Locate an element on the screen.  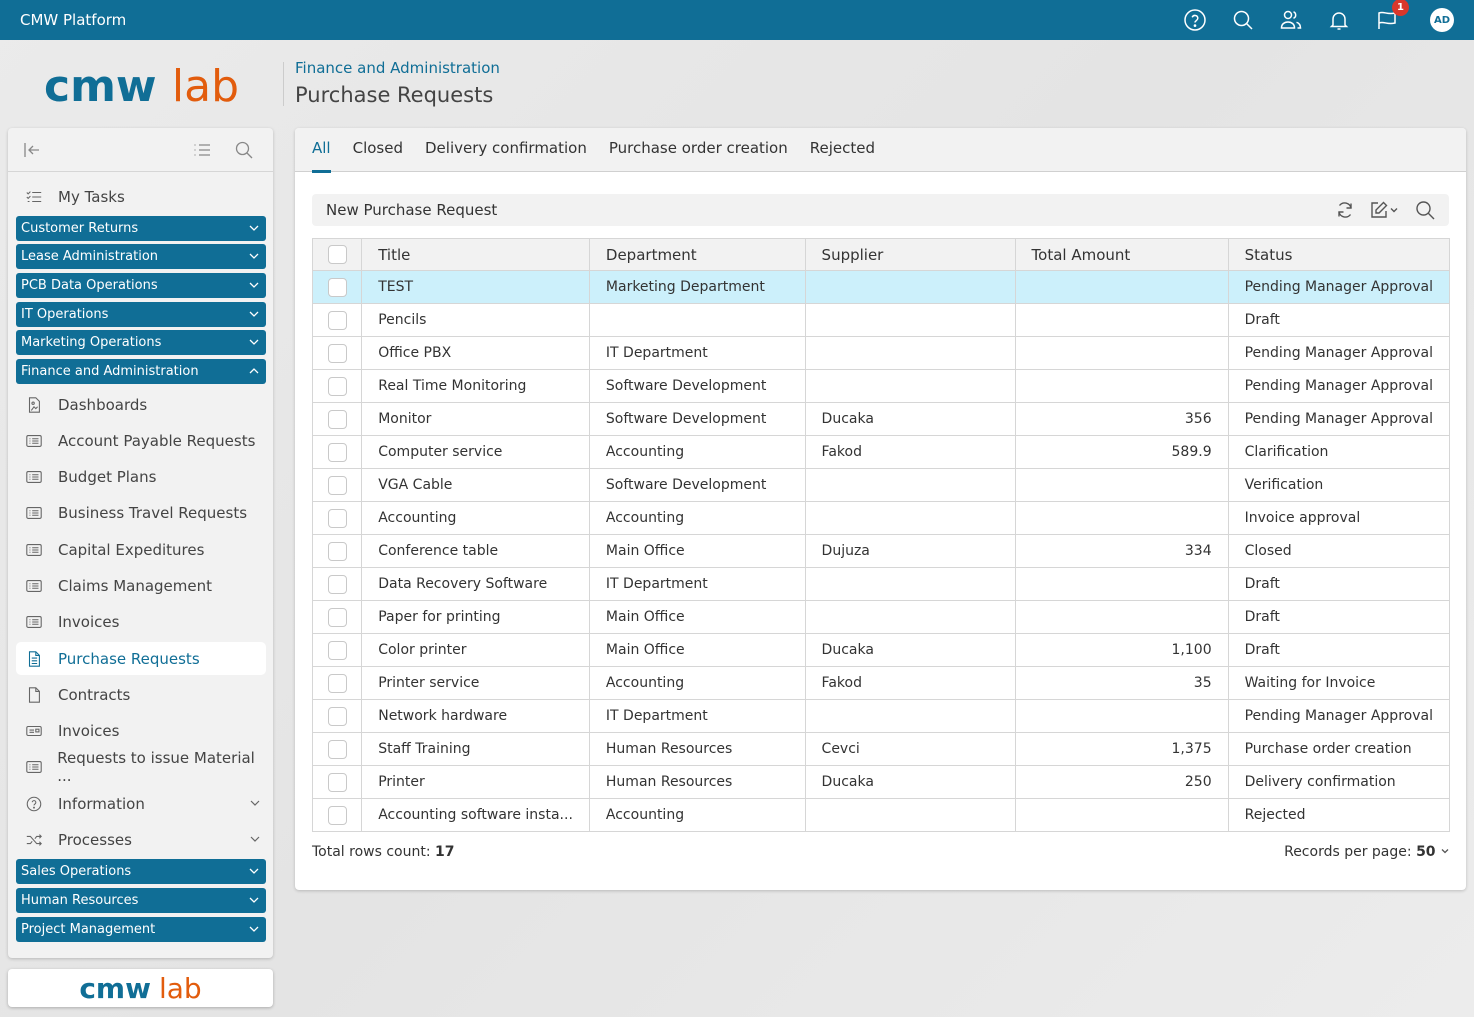
total-rows-label: Total rows count: is located at coordinates (374, 852).